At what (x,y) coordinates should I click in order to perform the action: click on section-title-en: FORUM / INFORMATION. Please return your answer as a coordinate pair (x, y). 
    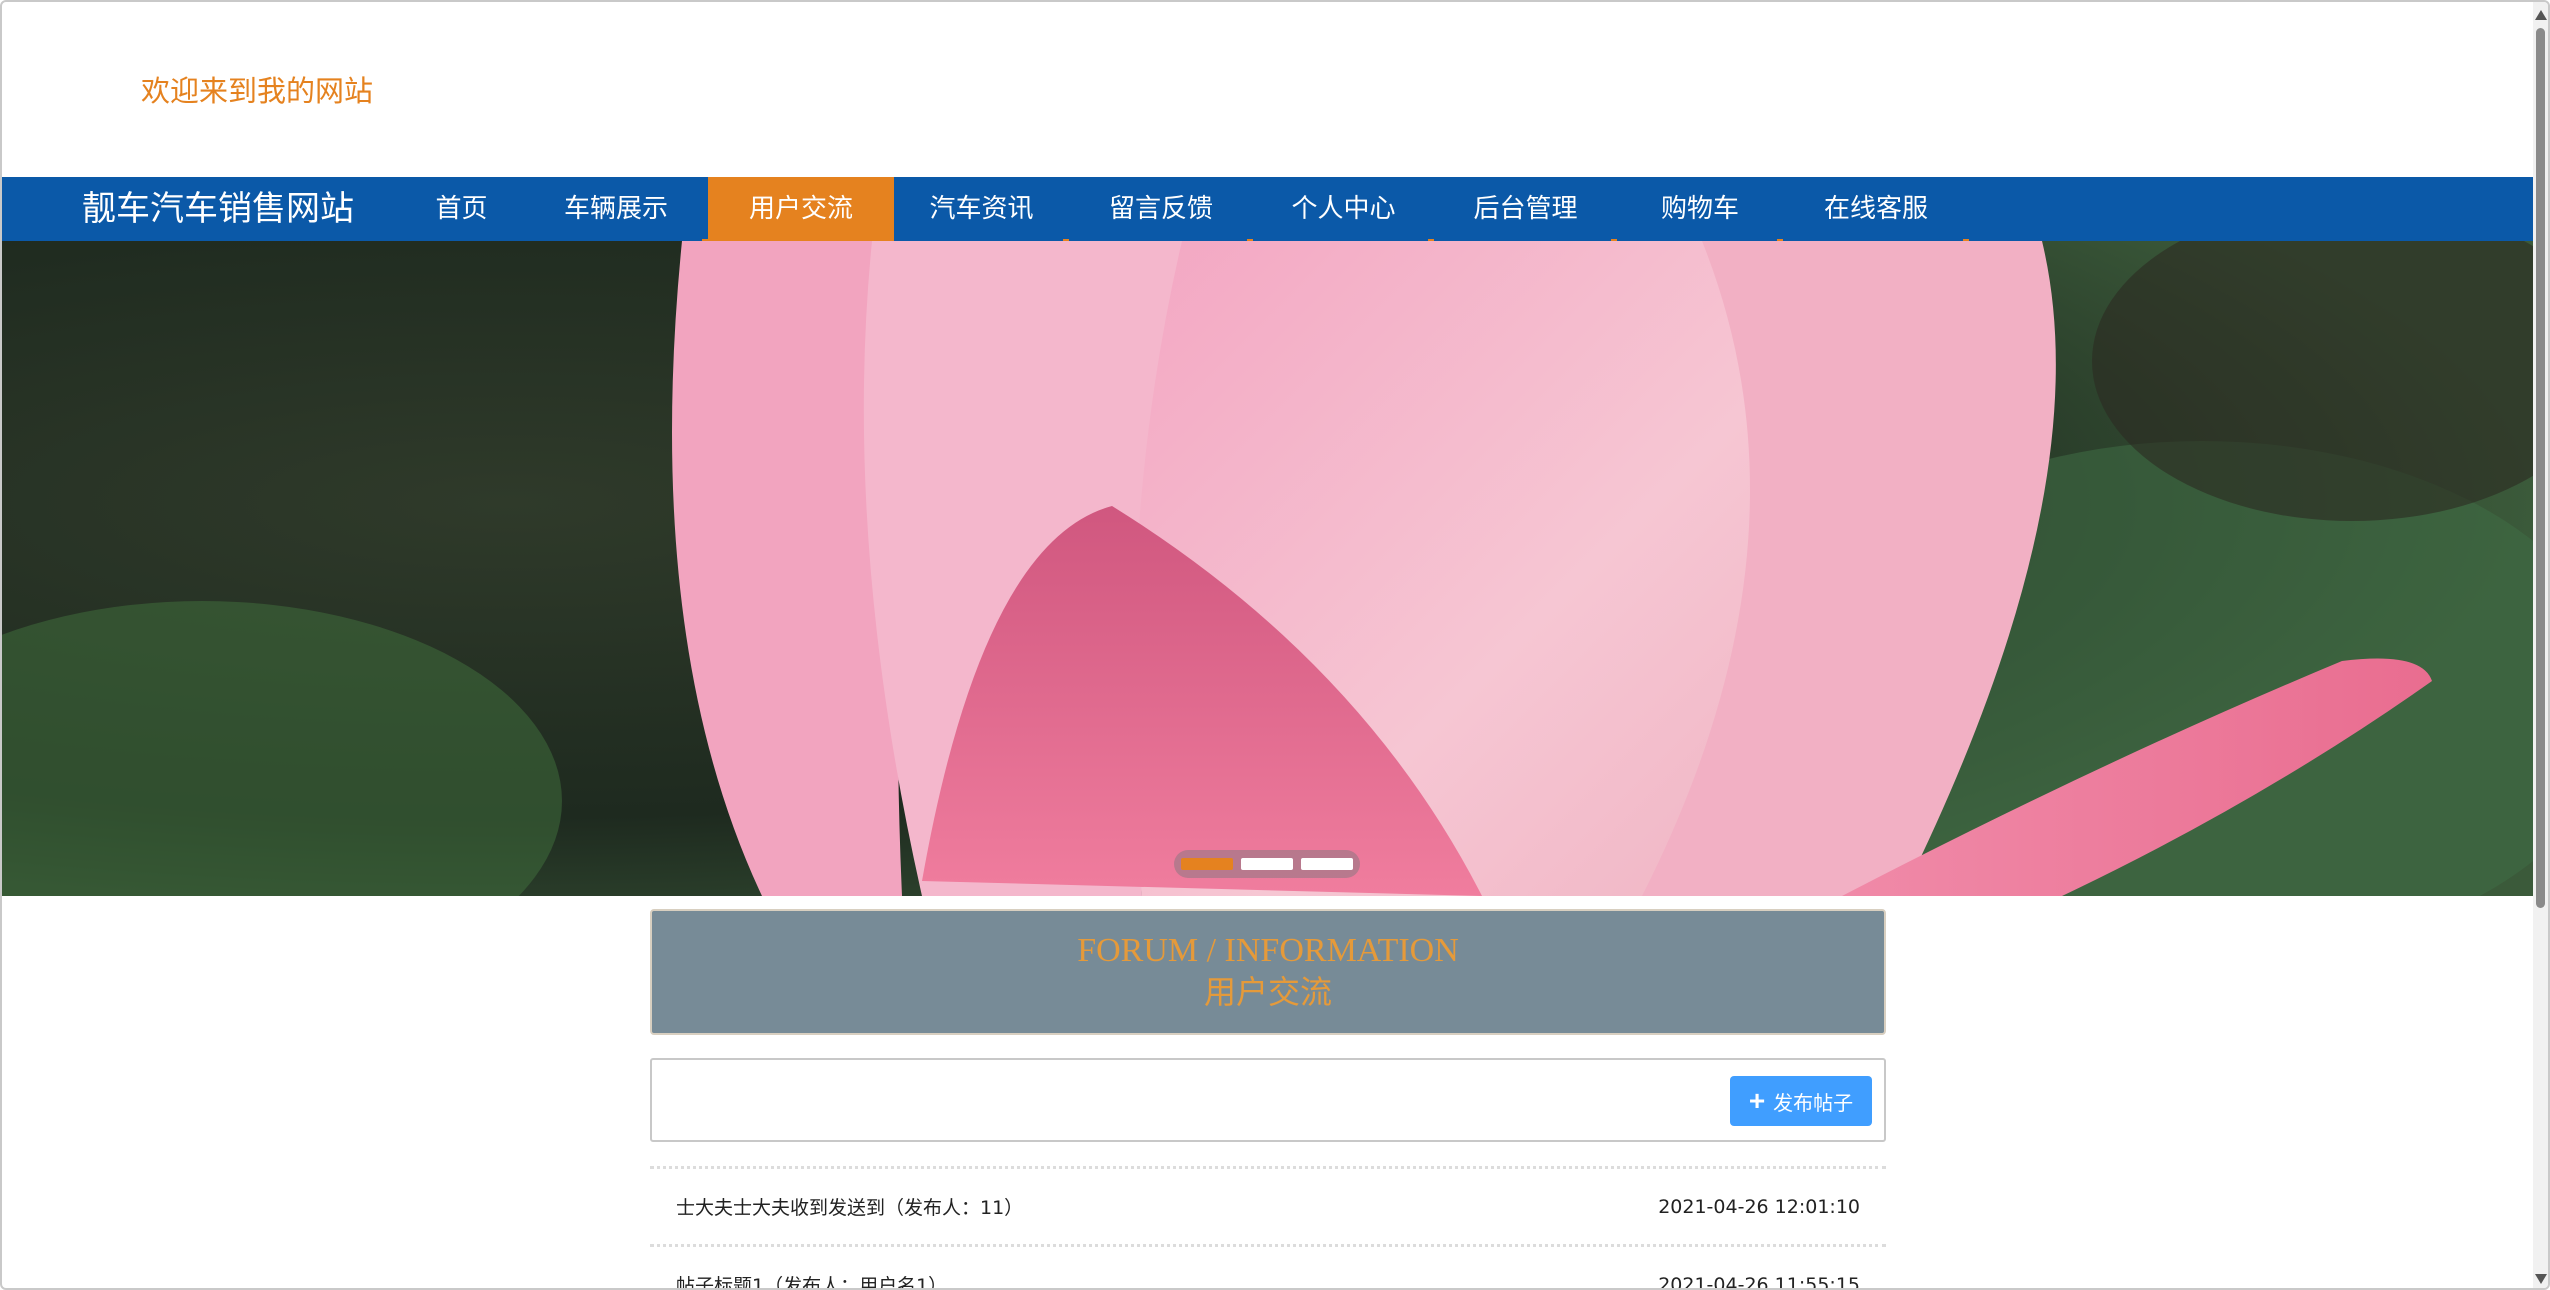
    Looking at the image, I should click on (1268, 950).